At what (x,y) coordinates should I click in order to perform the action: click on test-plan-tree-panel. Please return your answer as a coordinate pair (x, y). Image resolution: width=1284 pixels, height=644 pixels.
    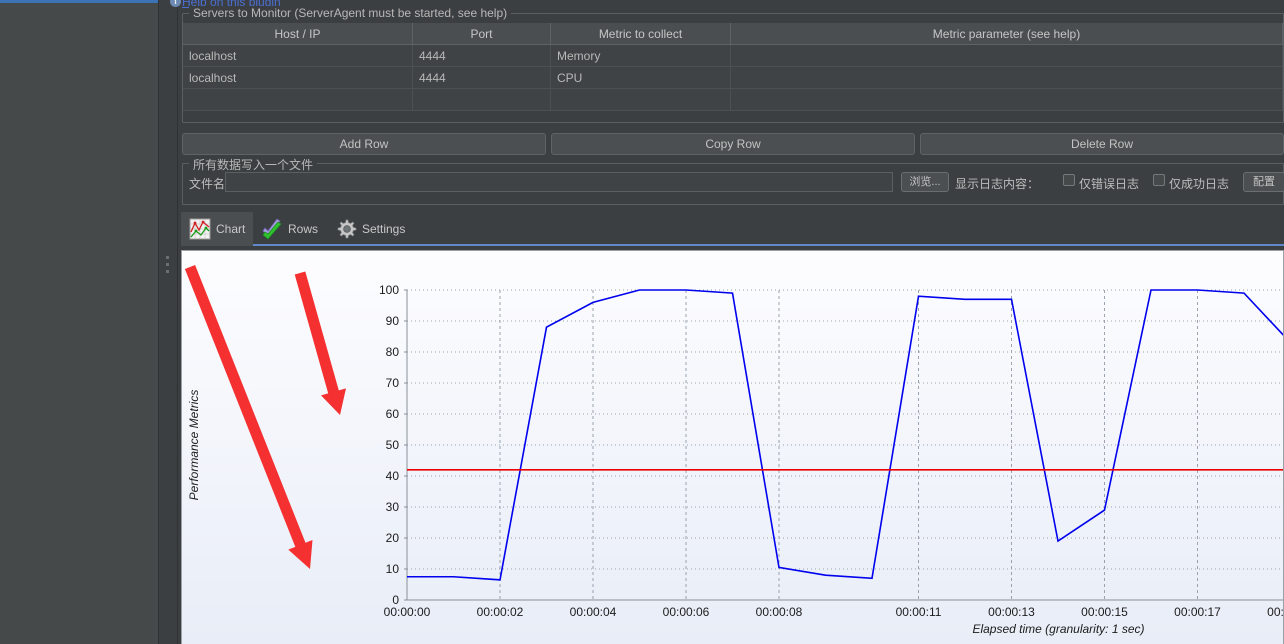
    Looking at the image, I should click on (79, 322).